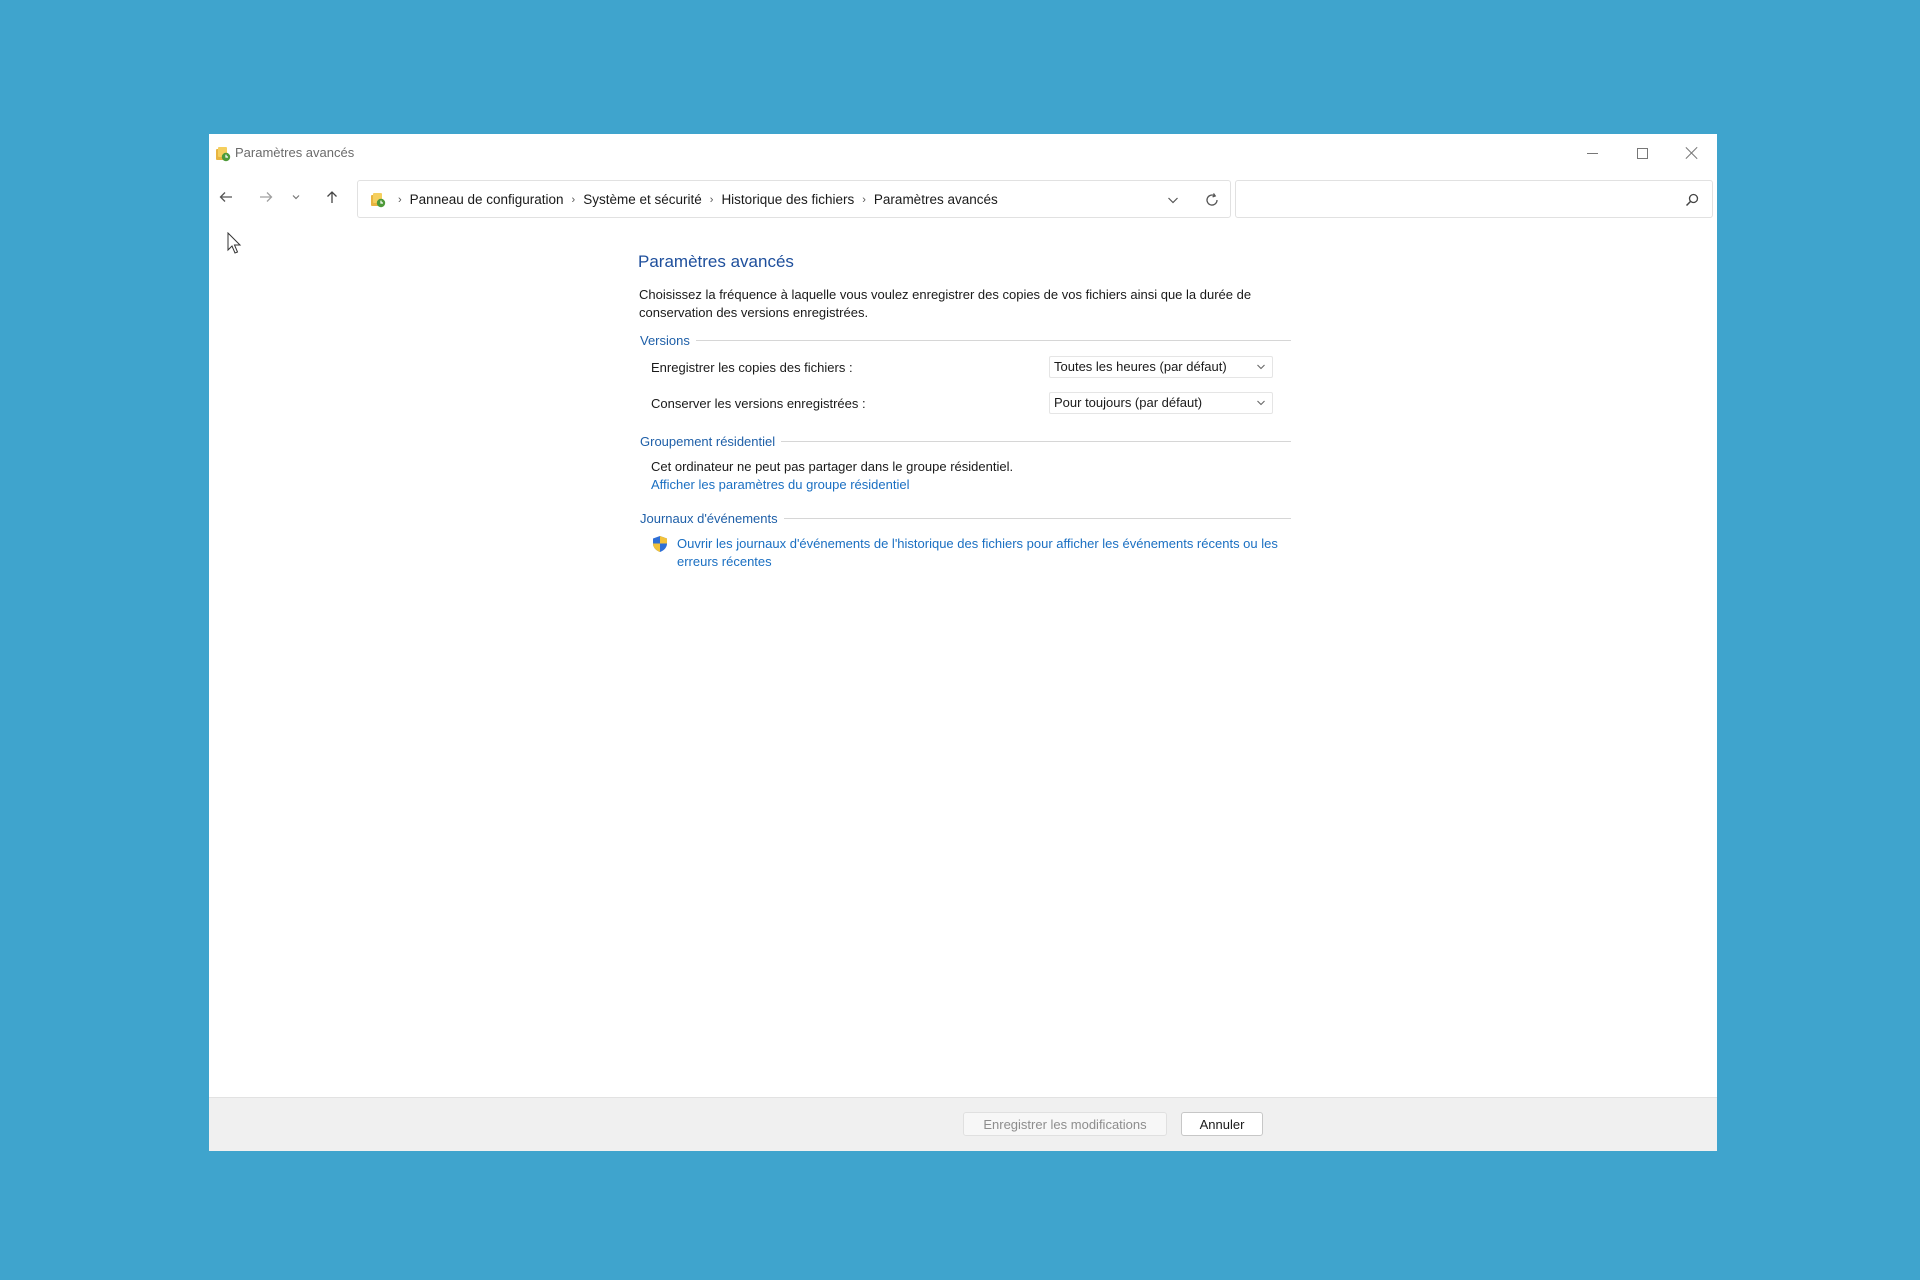  Describe the element at coordinates (708, 441) in the screenshot. I see `homegroup-group-title: Groupement résidentiel` at that location.